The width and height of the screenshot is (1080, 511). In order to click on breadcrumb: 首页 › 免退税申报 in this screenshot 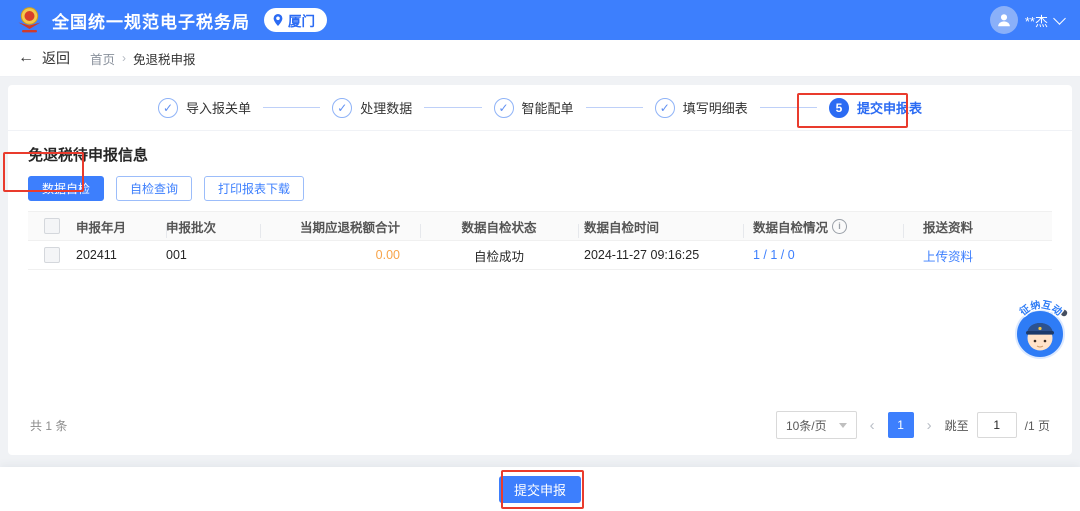, I will do `click(143, 58)`.